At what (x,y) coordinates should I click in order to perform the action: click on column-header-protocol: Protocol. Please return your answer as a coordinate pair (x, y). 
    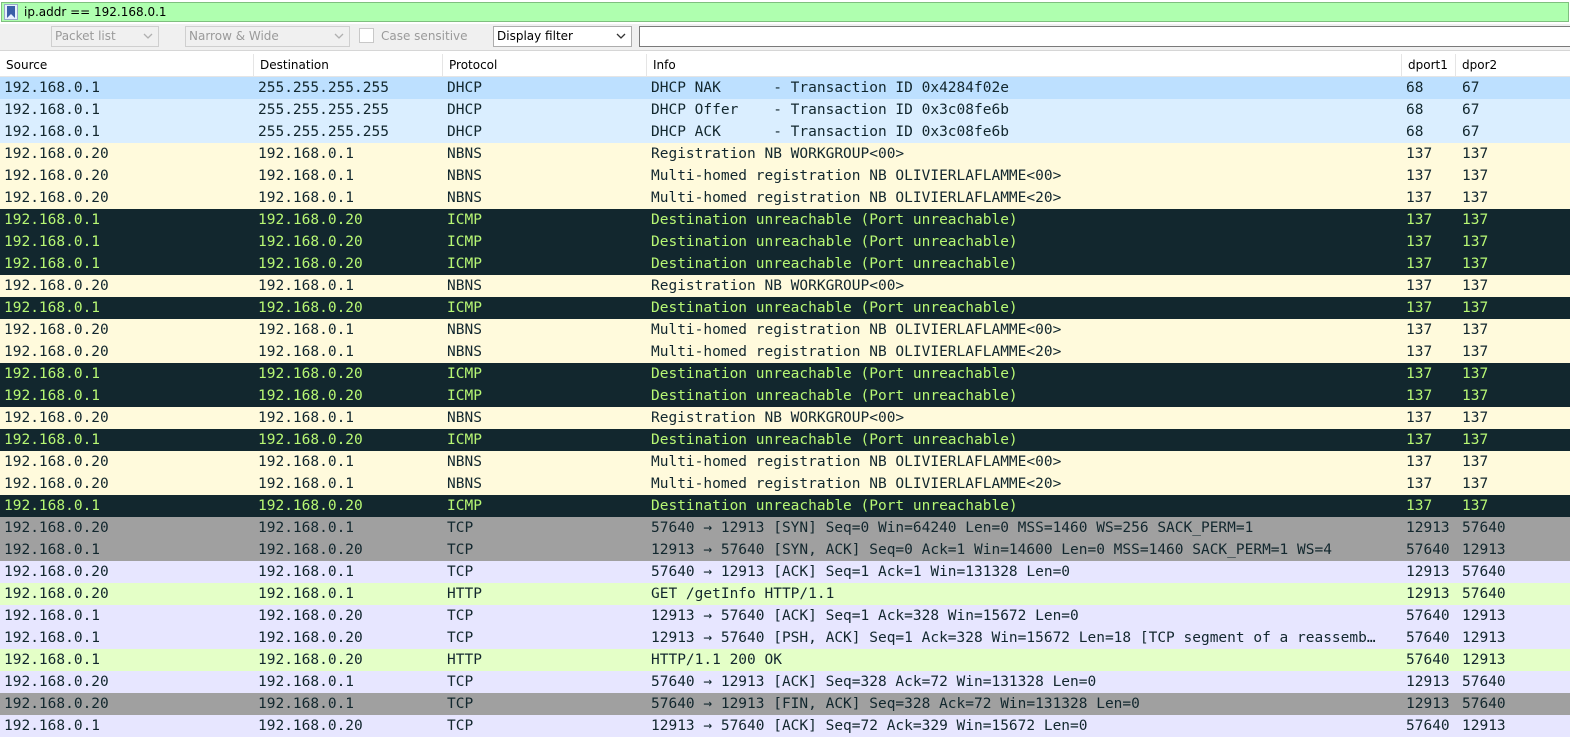
    Looking at the image, I should click on (545, 65).